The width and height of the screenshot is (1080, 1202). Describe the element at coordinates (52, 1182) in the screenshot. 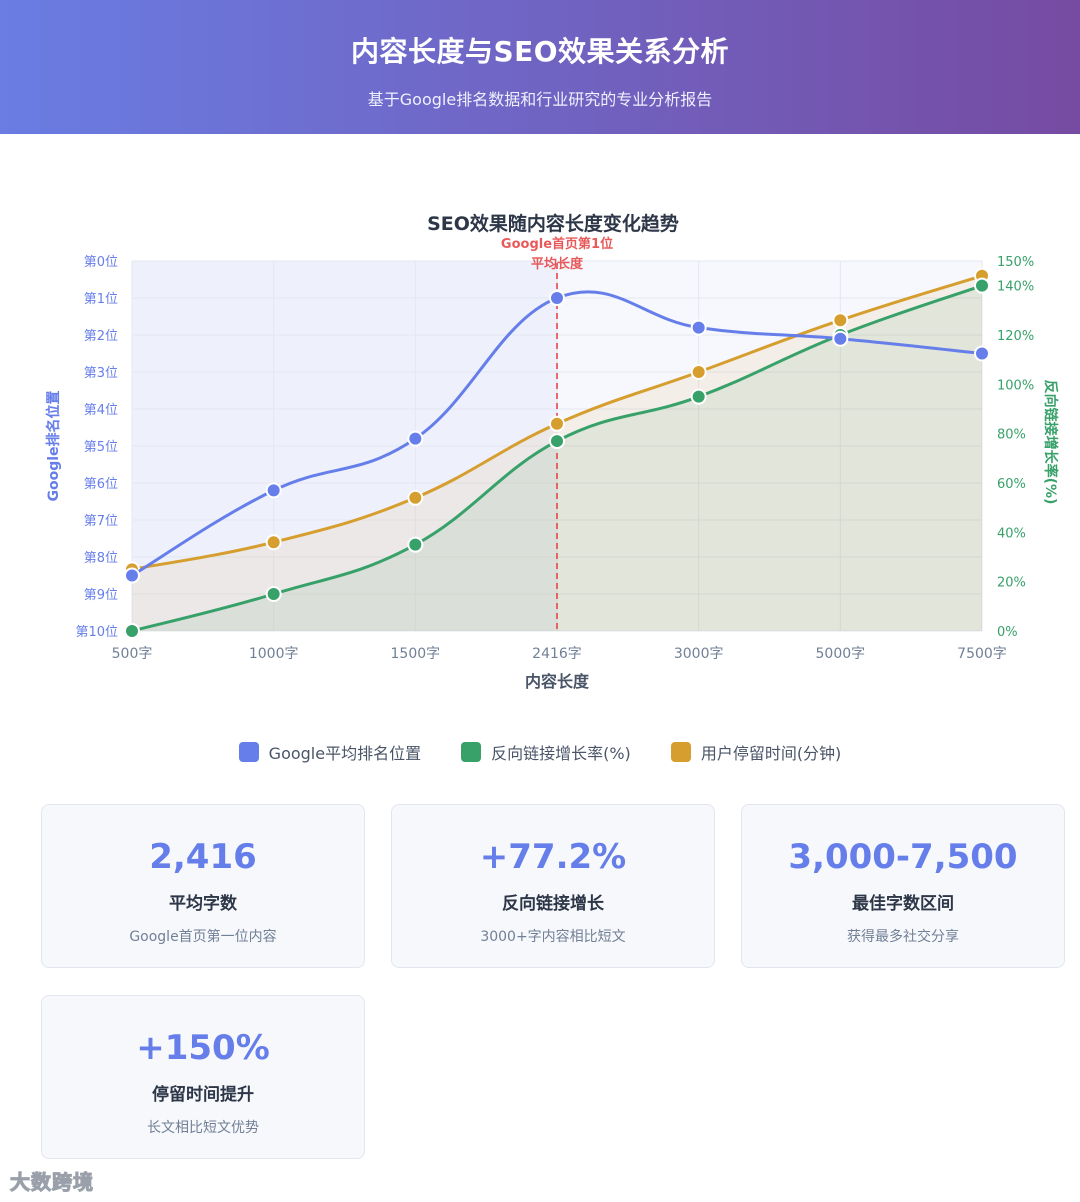

I see `watermark-logo: 大数跨境` at that location.